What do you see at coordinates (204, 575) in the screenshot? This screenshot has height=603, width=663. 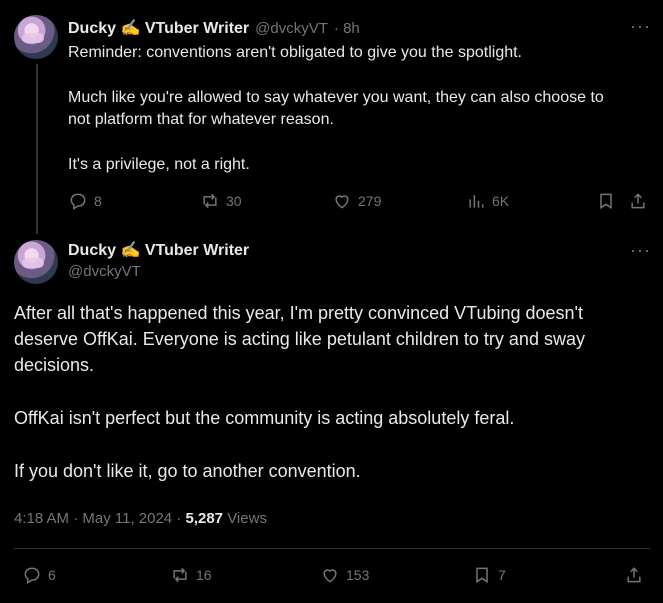 I see `repost-count: 16` at bounding box center [204, 575].